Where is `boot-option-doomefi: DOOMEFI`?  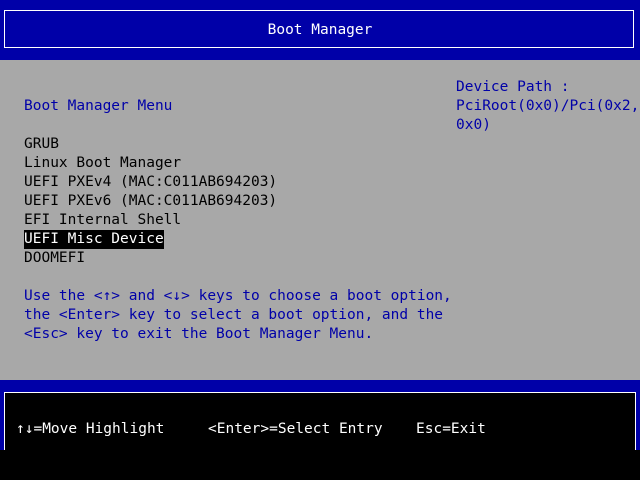 boot-option-doomefi: DOOMEFI is located at coordinates (150, 258).